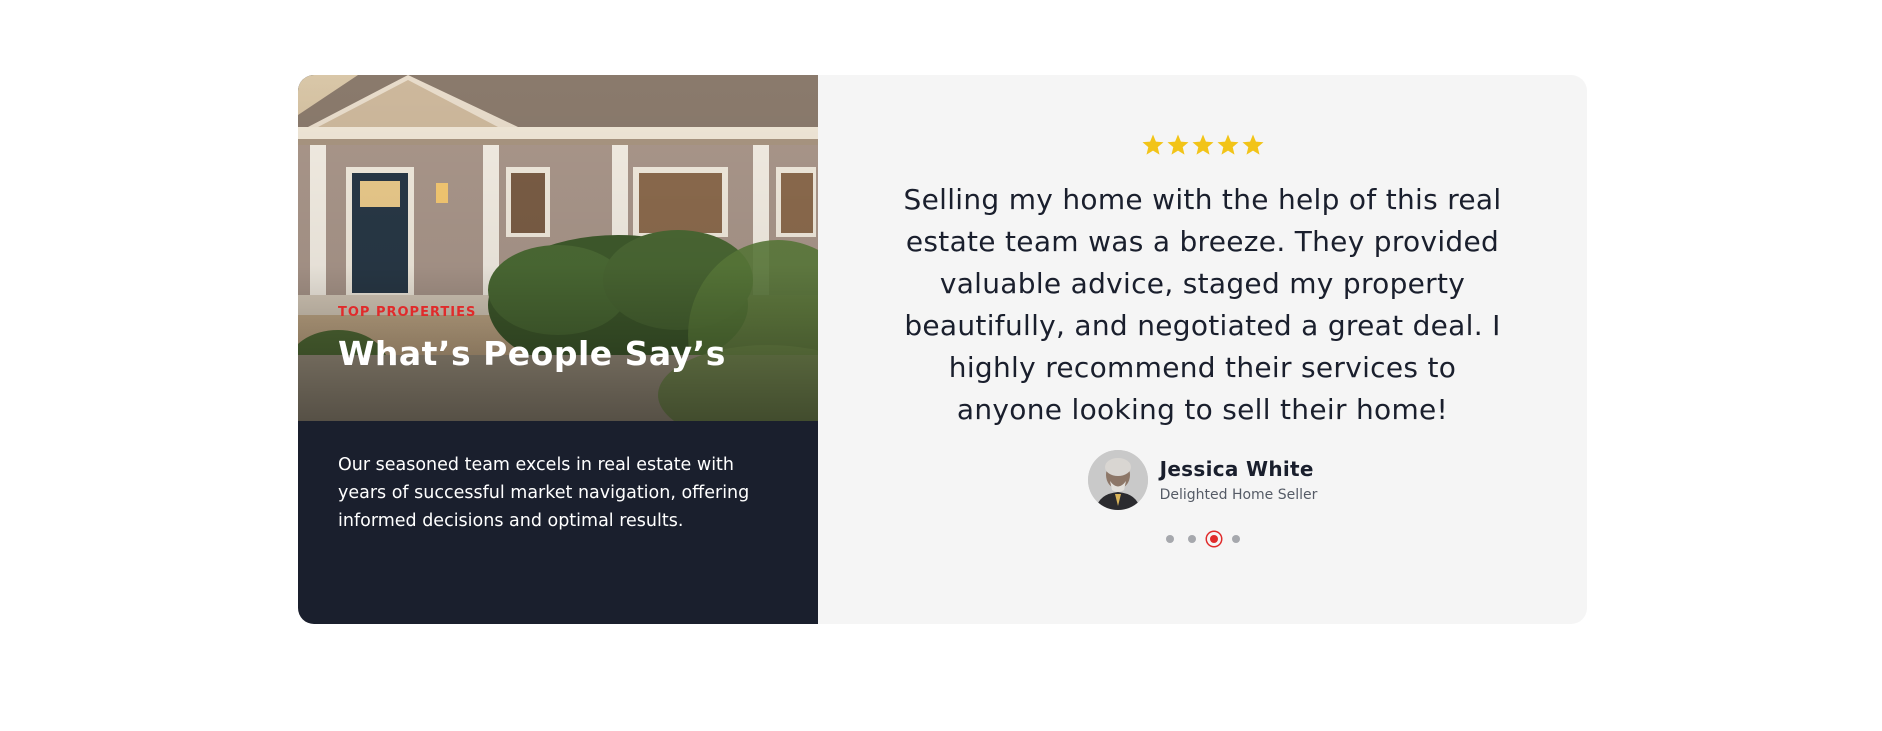 This screenshot has height=731, width=1882. I want to click on testimonial-author: Jessica White Delighted Home Seller, so click(1202, 480).